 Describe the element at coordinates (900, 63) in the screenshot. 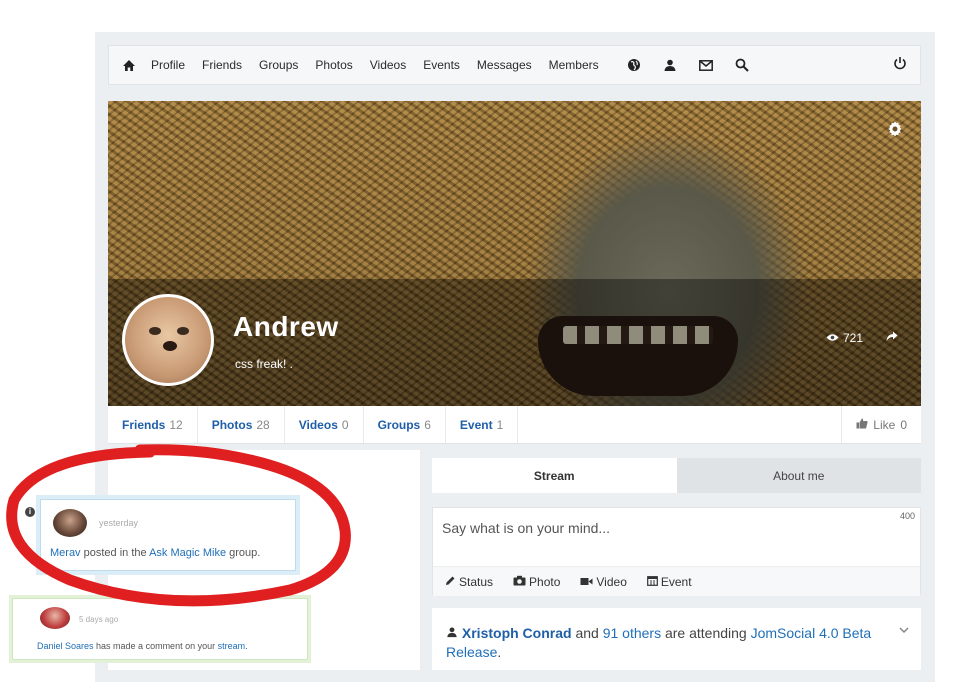

I see `power-icon` at that location.